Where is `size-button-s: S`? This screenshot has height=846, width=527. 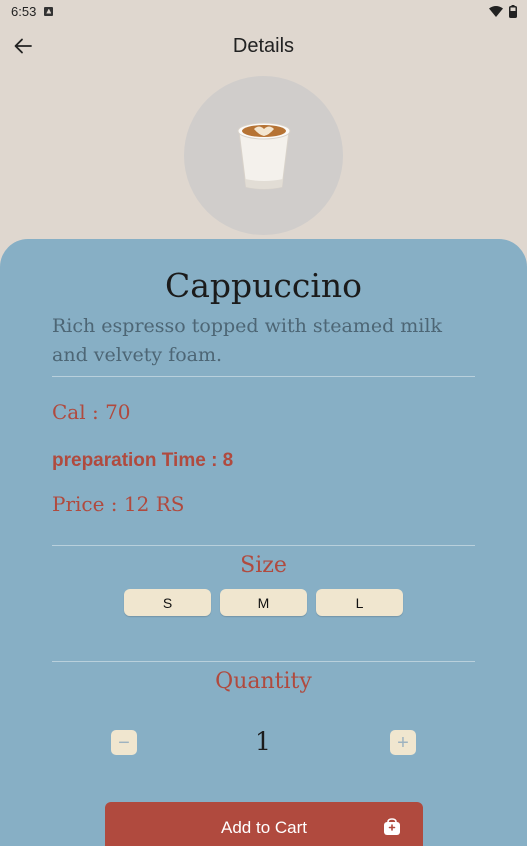 size-button-s: S is located at coordinates (167, 602).